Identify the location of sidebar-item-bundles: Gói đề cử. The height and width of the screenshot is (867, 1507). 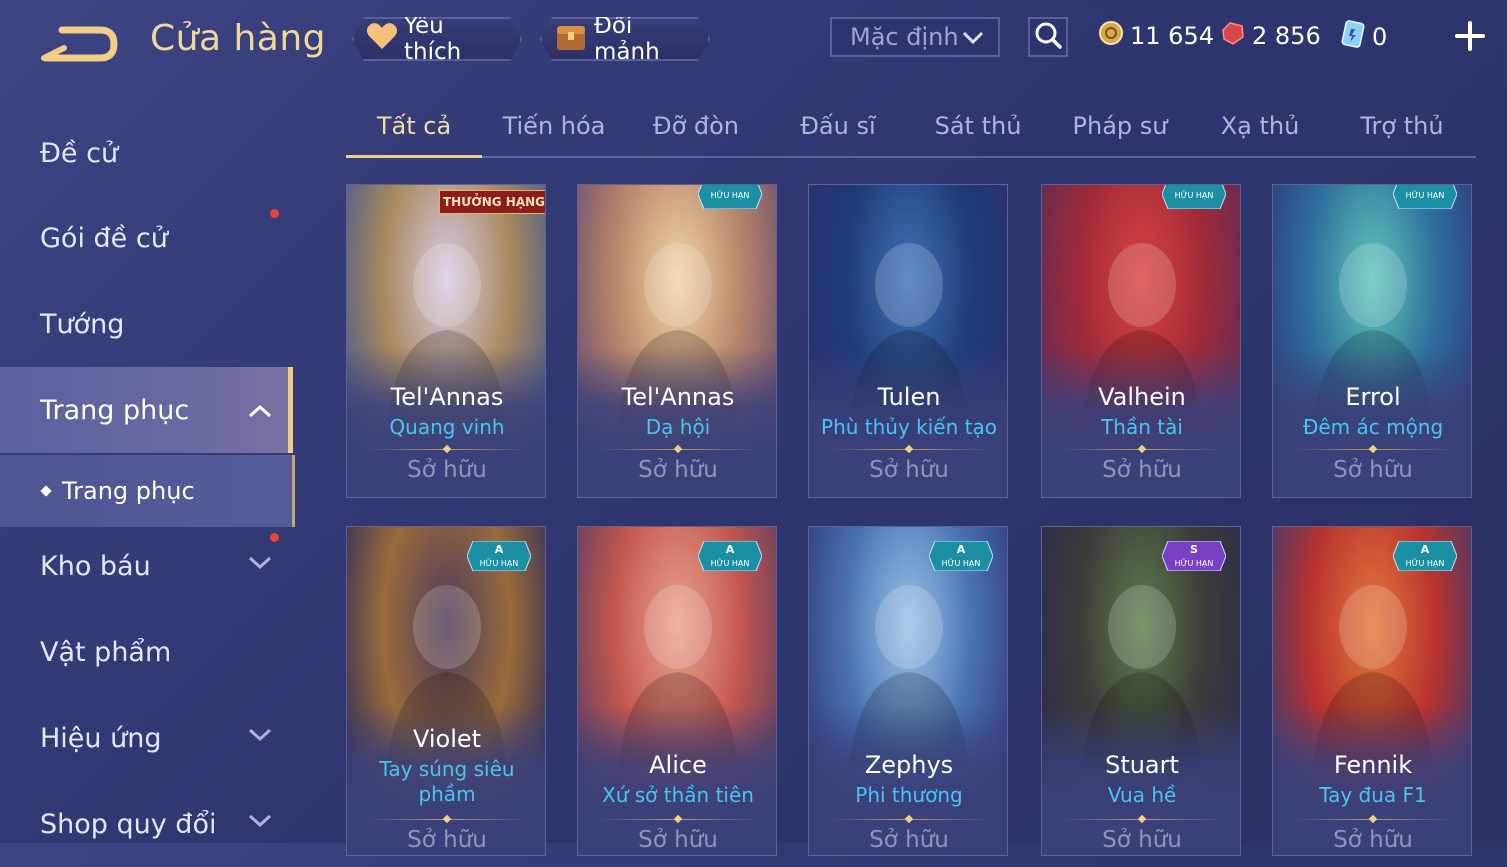
(146, 238).